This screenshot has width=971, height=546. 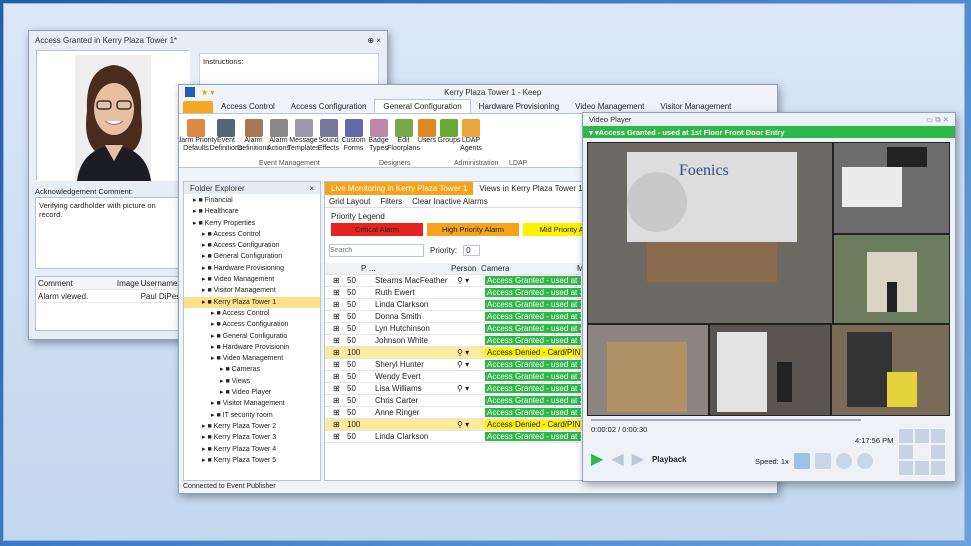 What do you see at coordinates (252, 336) in the screenshot?
I see `tree-item: ▸ ■ General Configuratio` at bounding box center [252, 336].